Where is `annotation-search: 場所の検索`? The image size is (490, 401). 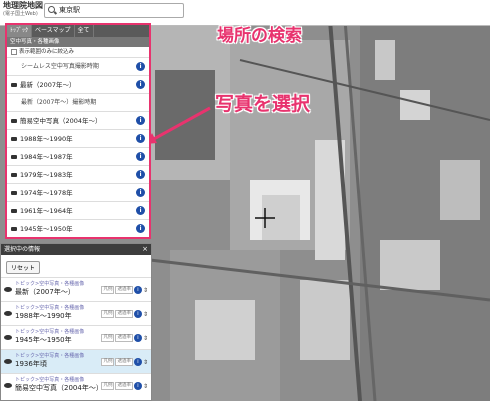
annotation-search: 場所の検索 is located at coordinates (259, 36).